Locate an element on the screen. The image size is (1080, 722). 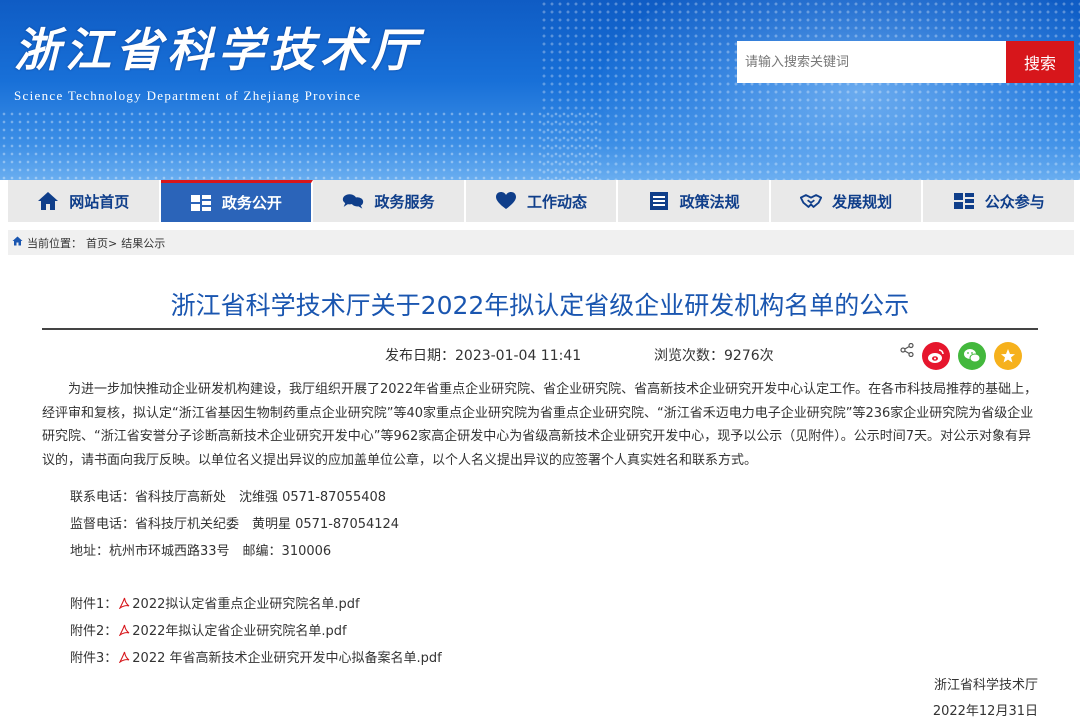
banner-world-map-dots is located at coordinates (810, 90).